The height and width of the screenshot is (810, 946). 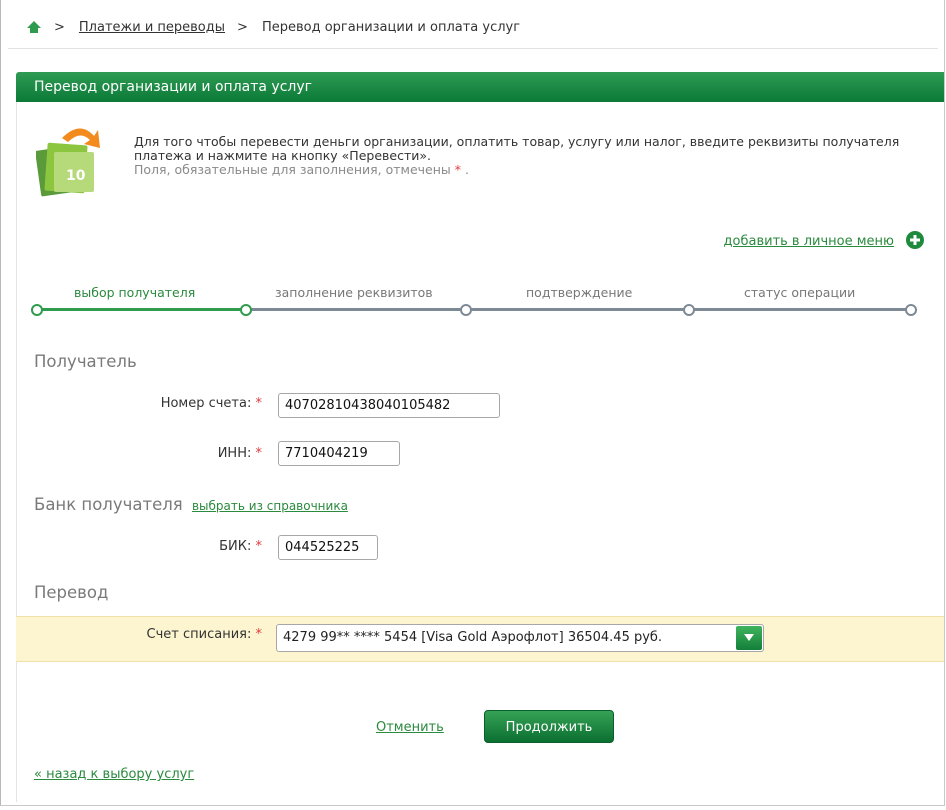 What do you see at coordinates (142, 309) in the screenshot?
I see `step-track-active` at bounding box center [142, 309].